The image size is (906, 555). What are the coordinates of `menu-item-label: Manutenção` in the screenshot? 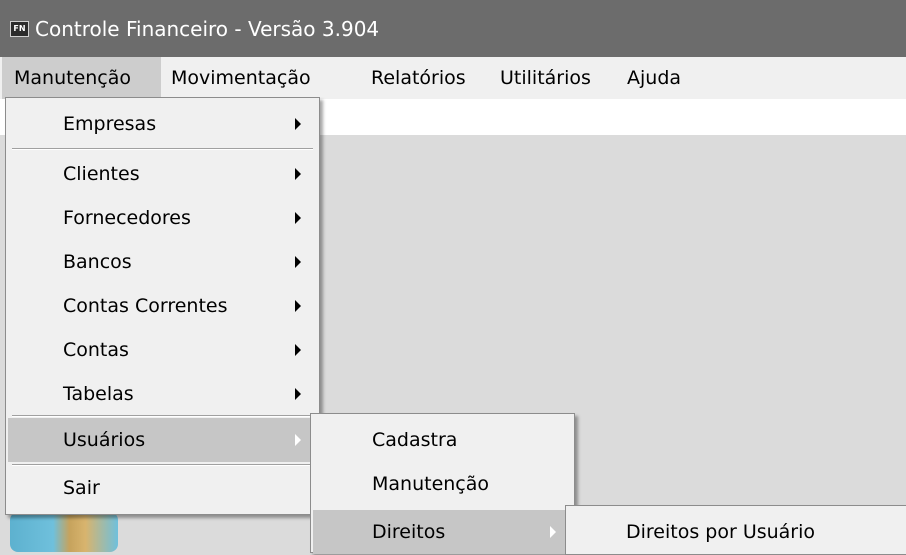 It's located at (431, 484).